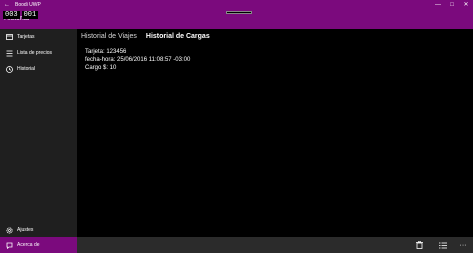  What do you see at coordinates (275, 245) in the screenshot?
I see `command-bar: ···` at bounding box center [275, 245].